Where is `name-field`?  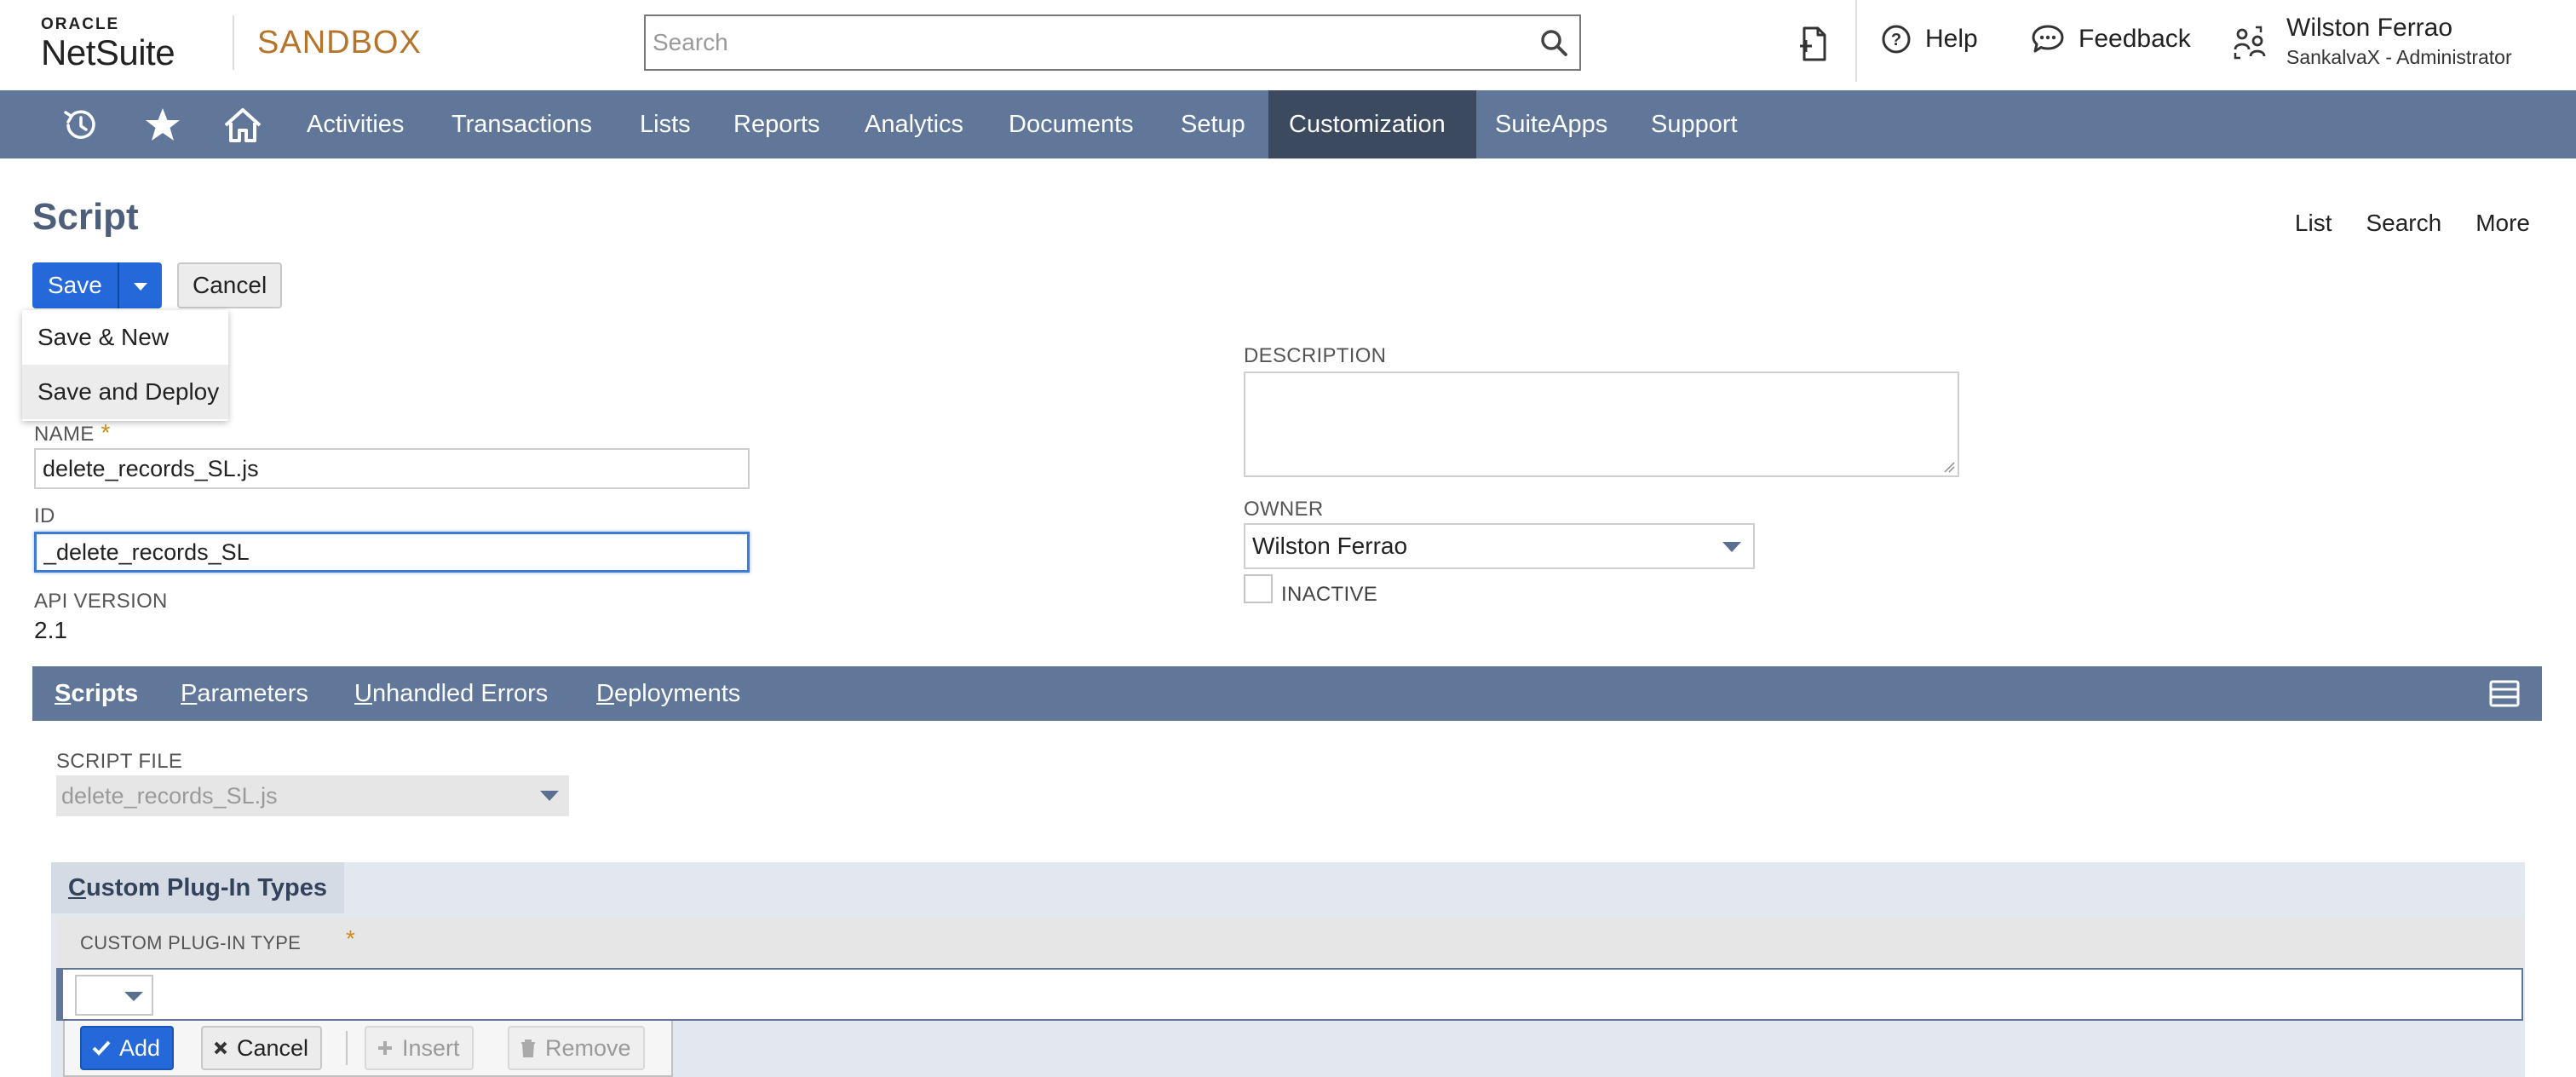 name-field is located at coordinates (392, 468).